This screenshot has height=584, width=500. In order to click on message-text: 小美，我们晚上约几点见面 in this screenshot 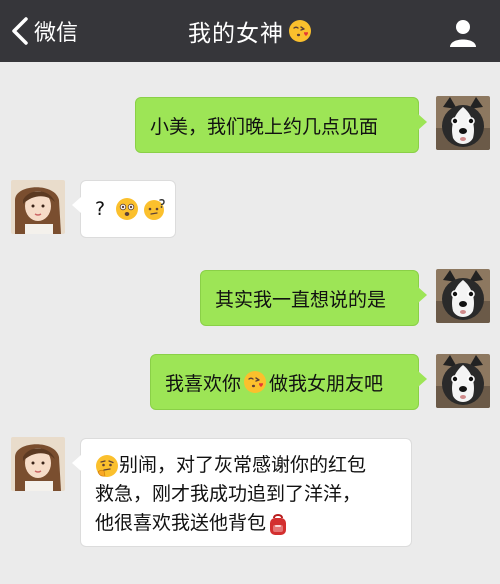, I will do `click(264, 126)`.